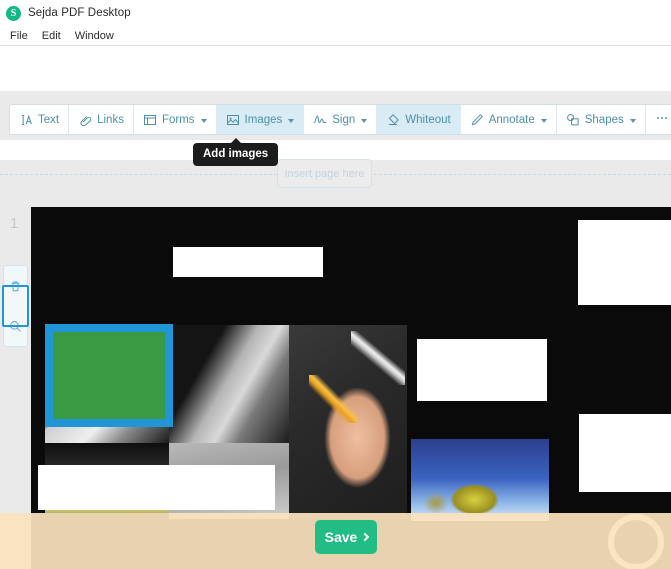 Image resolution: width=671 pixels, height=569 pixels. I want to click on menu-item-file: File, so click(19, 36).